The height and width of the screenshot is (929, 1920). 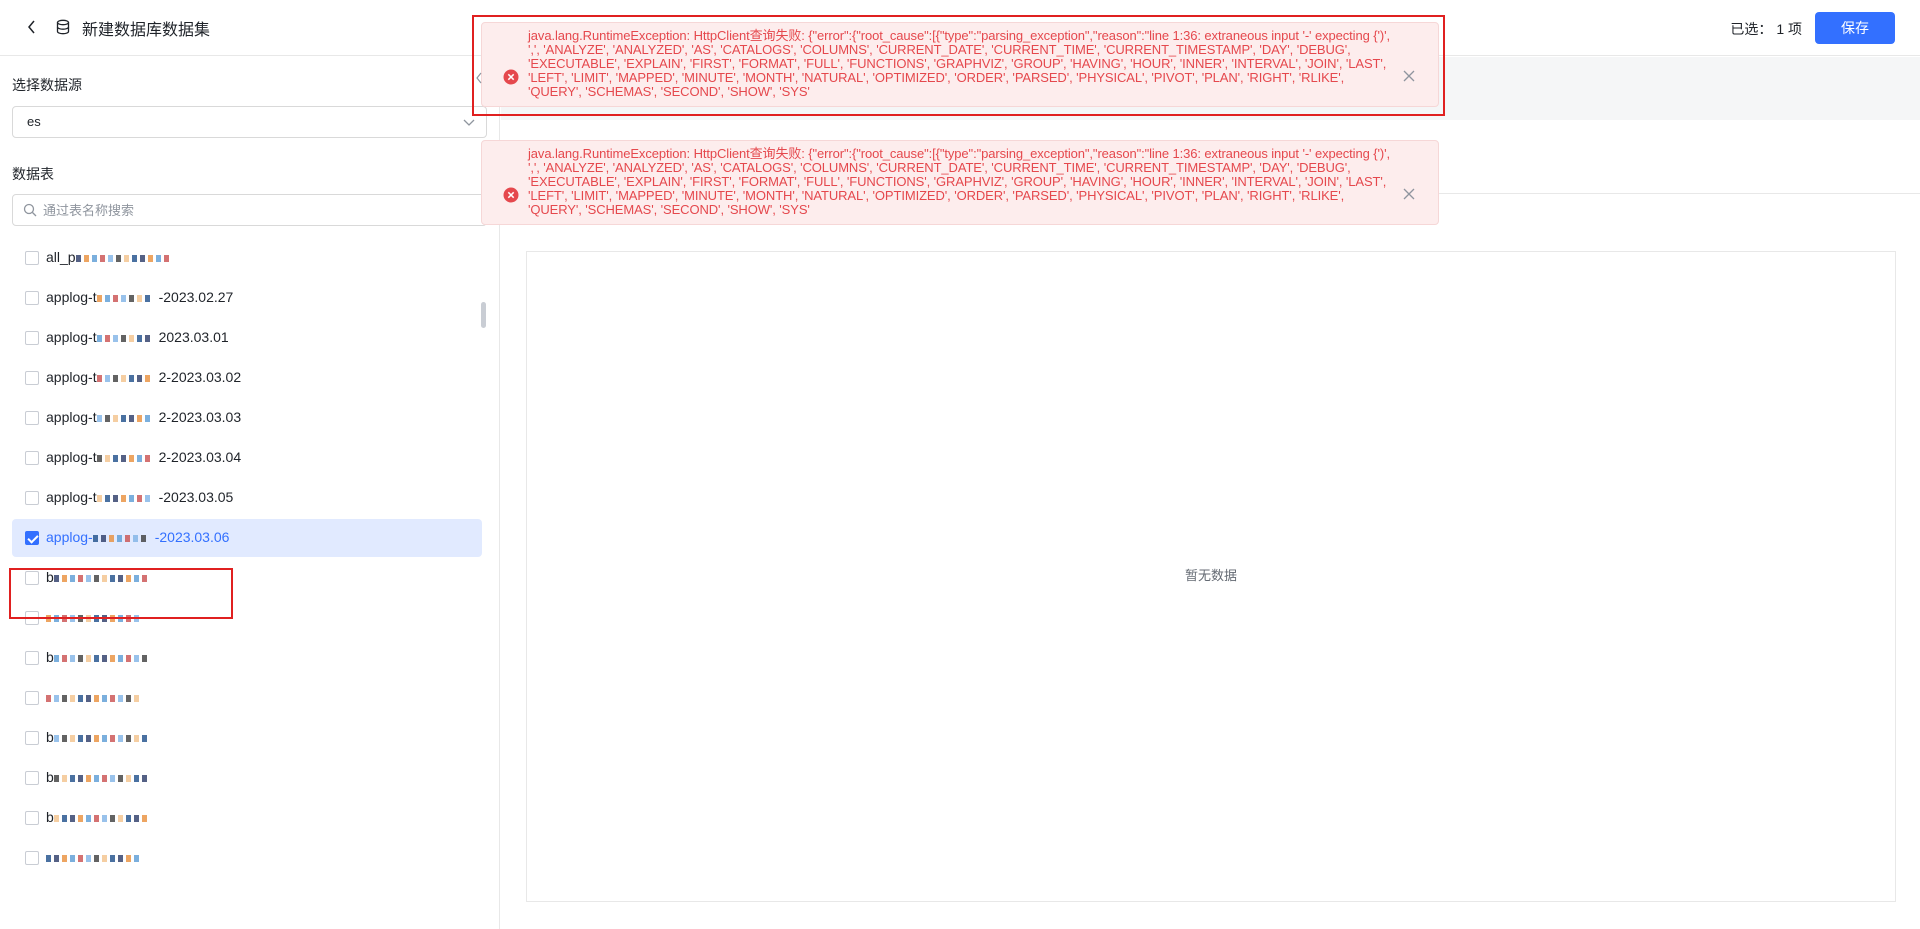 I want to click on table-search, so click(x=249, y=210).